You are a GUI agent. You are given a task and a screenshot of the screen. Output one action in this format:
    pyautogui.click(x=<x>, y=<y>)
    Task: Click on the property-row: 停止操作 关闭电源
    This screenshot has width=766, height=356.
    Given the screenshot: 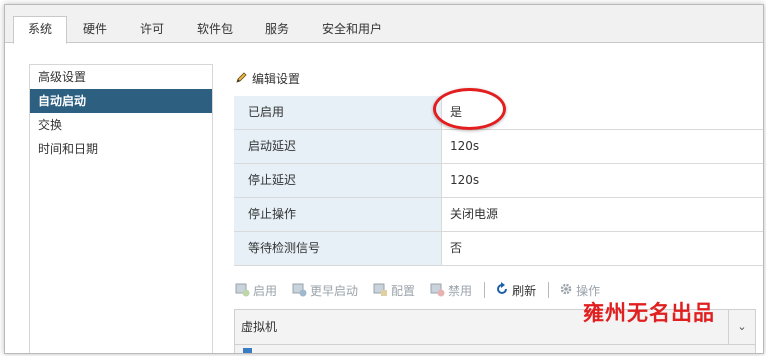 What is the action you would take?
    pyautogui.click(x=498, y=215)
    